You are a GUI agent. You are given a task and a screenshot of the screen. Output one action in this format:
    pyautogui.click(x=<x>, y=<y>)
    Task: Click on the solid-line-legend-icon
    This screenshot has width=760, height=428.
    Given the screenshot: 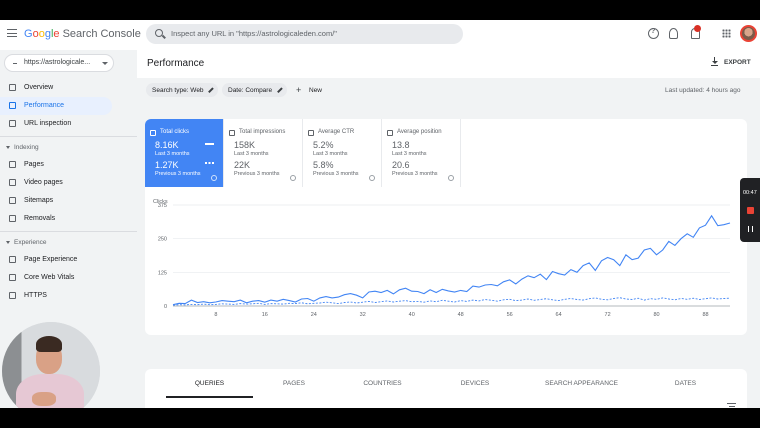 What is the action you would take?
    pyautogui.click(x=209, y=144)
    